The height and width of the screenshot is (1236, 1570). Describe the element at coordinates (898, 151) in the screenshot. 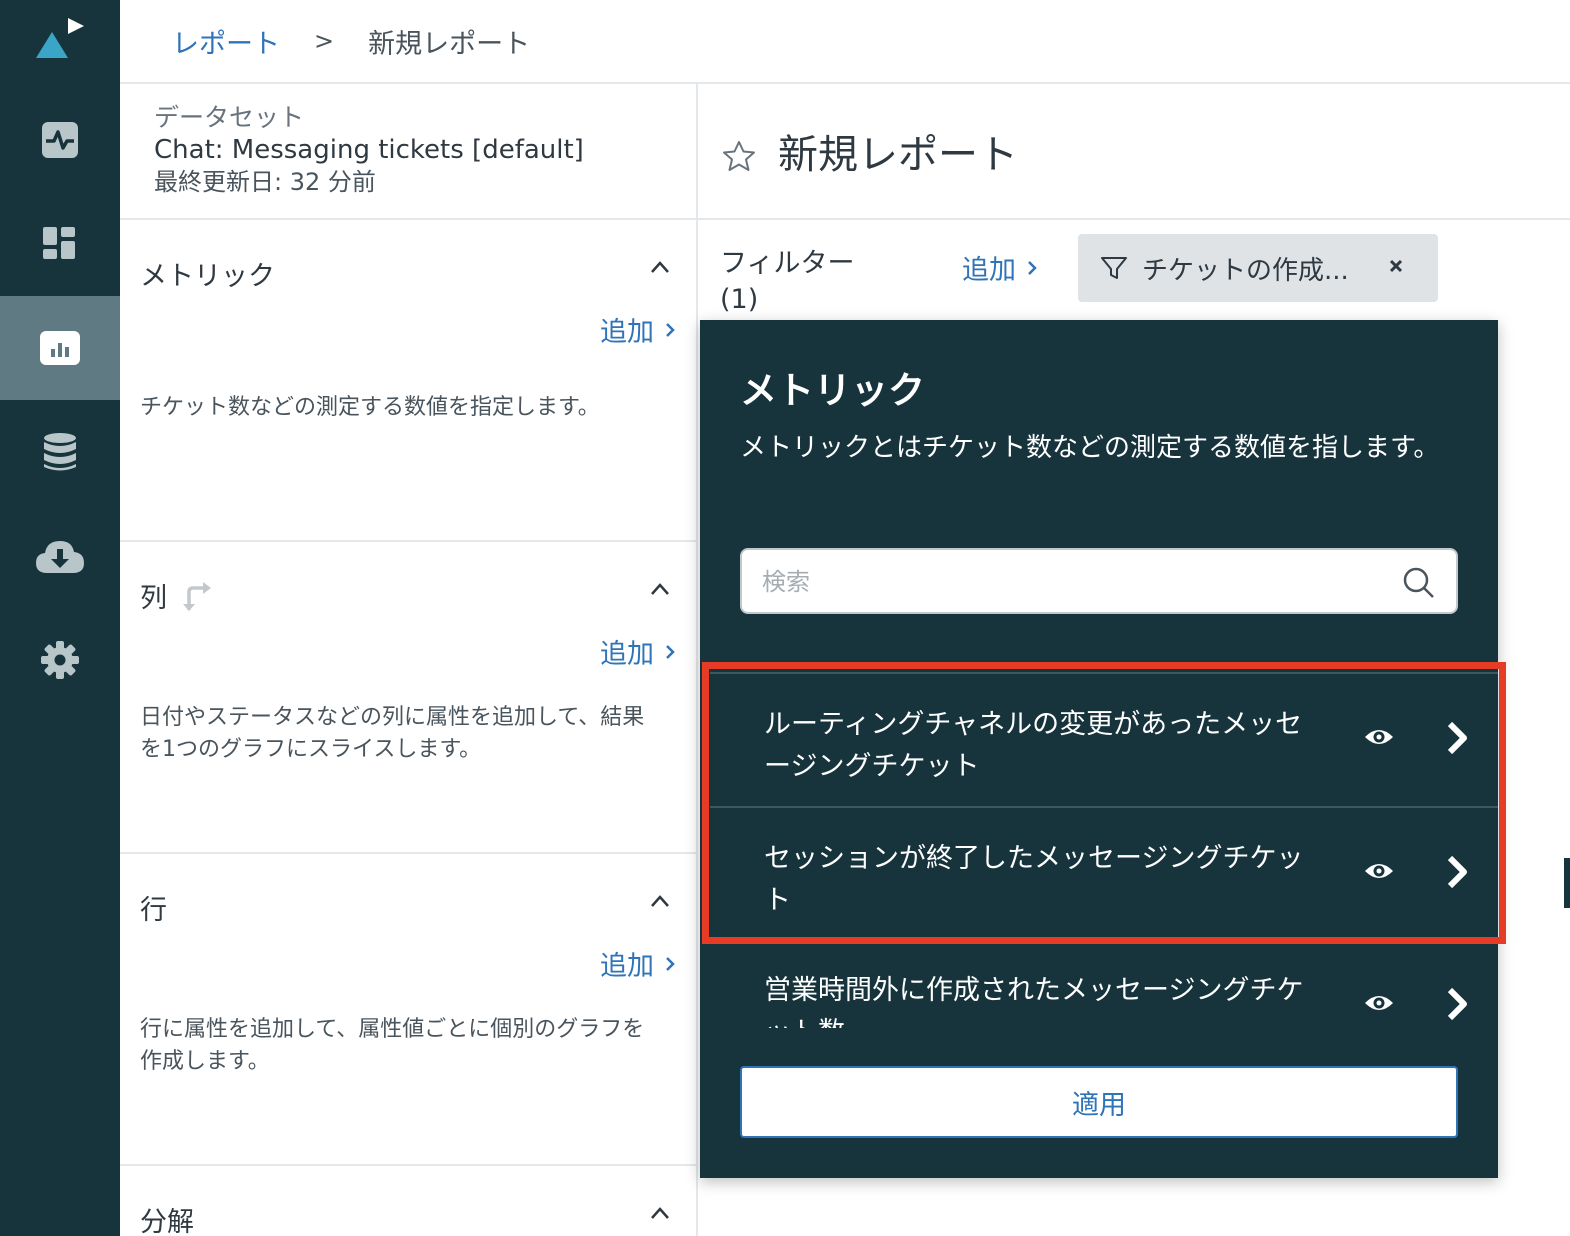

I see `report-title: 新規レポート` at that location.